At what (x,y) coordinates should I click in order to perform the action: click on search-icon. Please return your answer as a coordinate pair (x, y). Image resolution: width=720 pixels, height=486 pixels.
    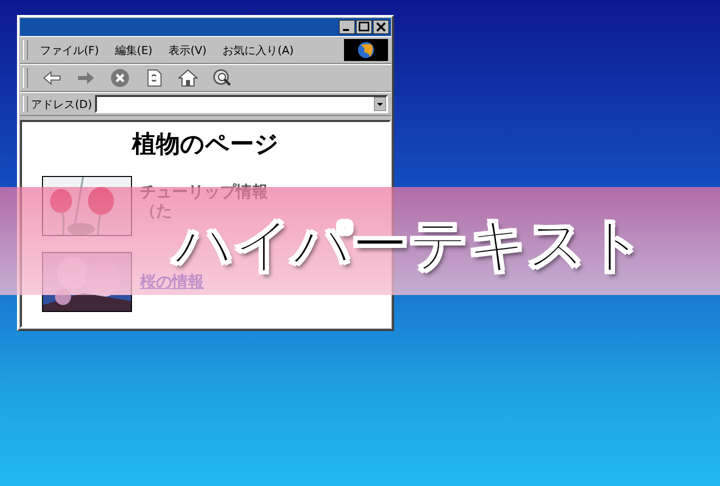
    Looking at the image, I should click on (222, 78).